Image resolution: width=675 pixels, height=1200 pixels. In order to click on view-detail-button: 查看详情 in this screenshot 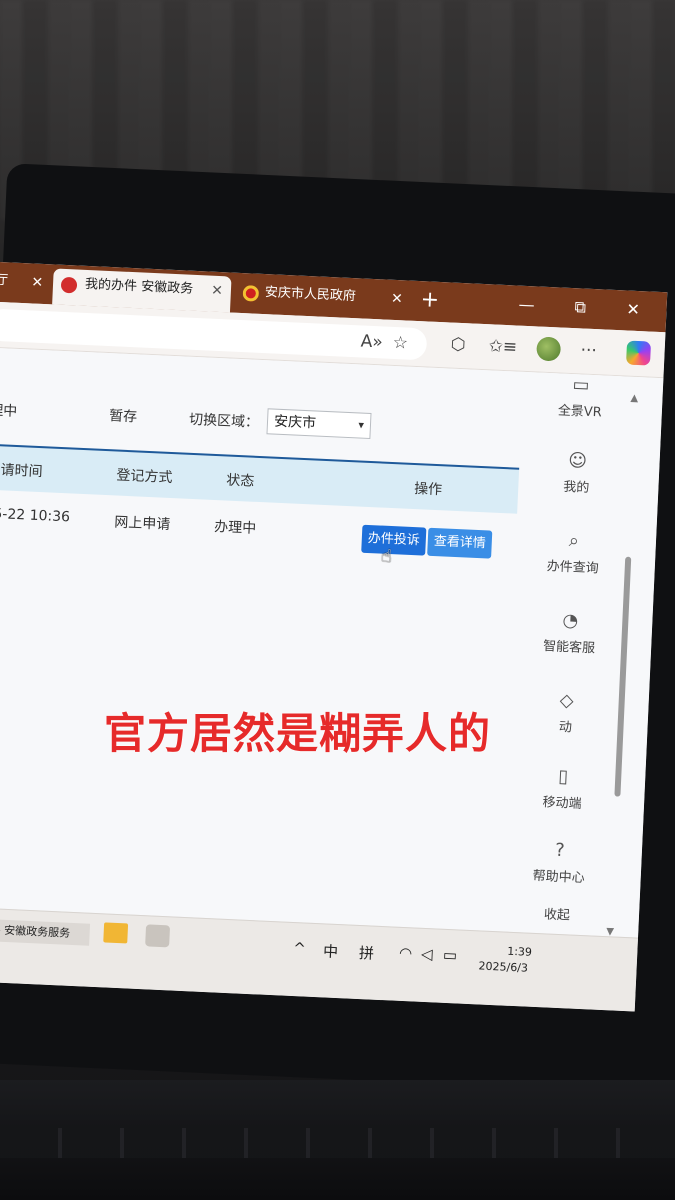, I will do `click(460, 543)`.